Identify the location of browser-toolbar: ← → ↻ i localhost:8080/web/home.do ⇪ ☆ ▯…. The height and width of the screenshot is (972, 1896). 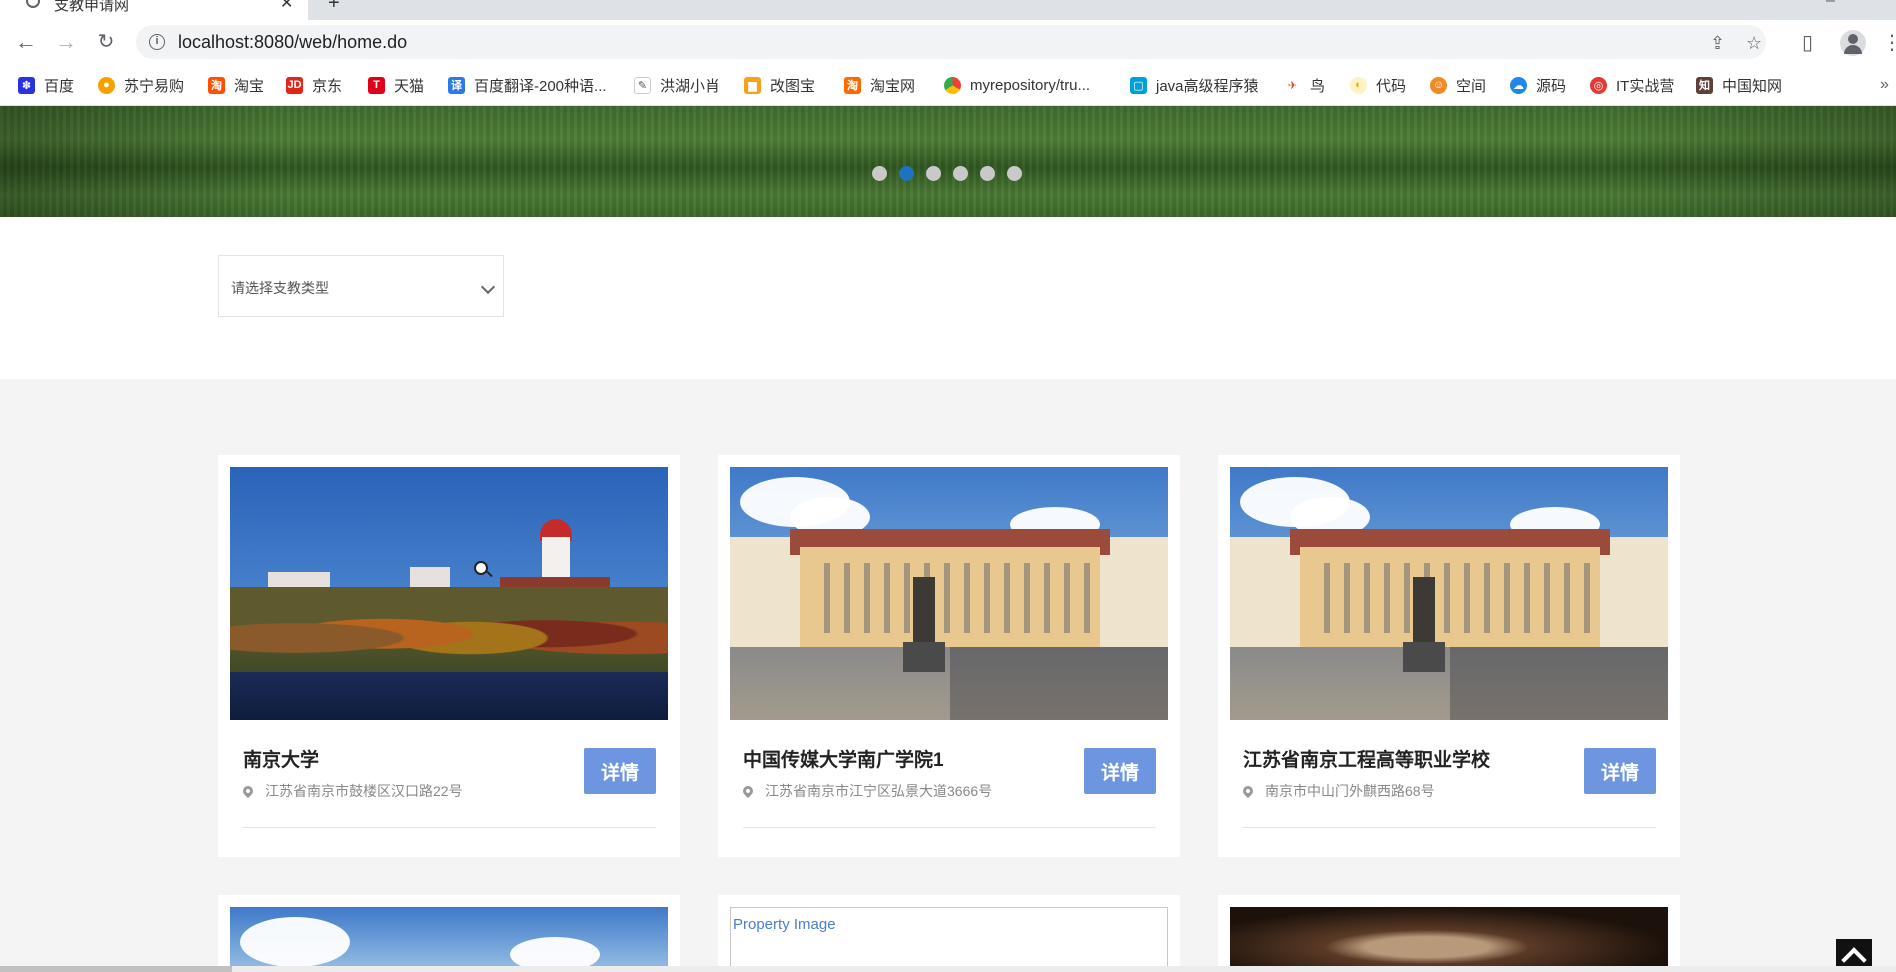
(948, 42).